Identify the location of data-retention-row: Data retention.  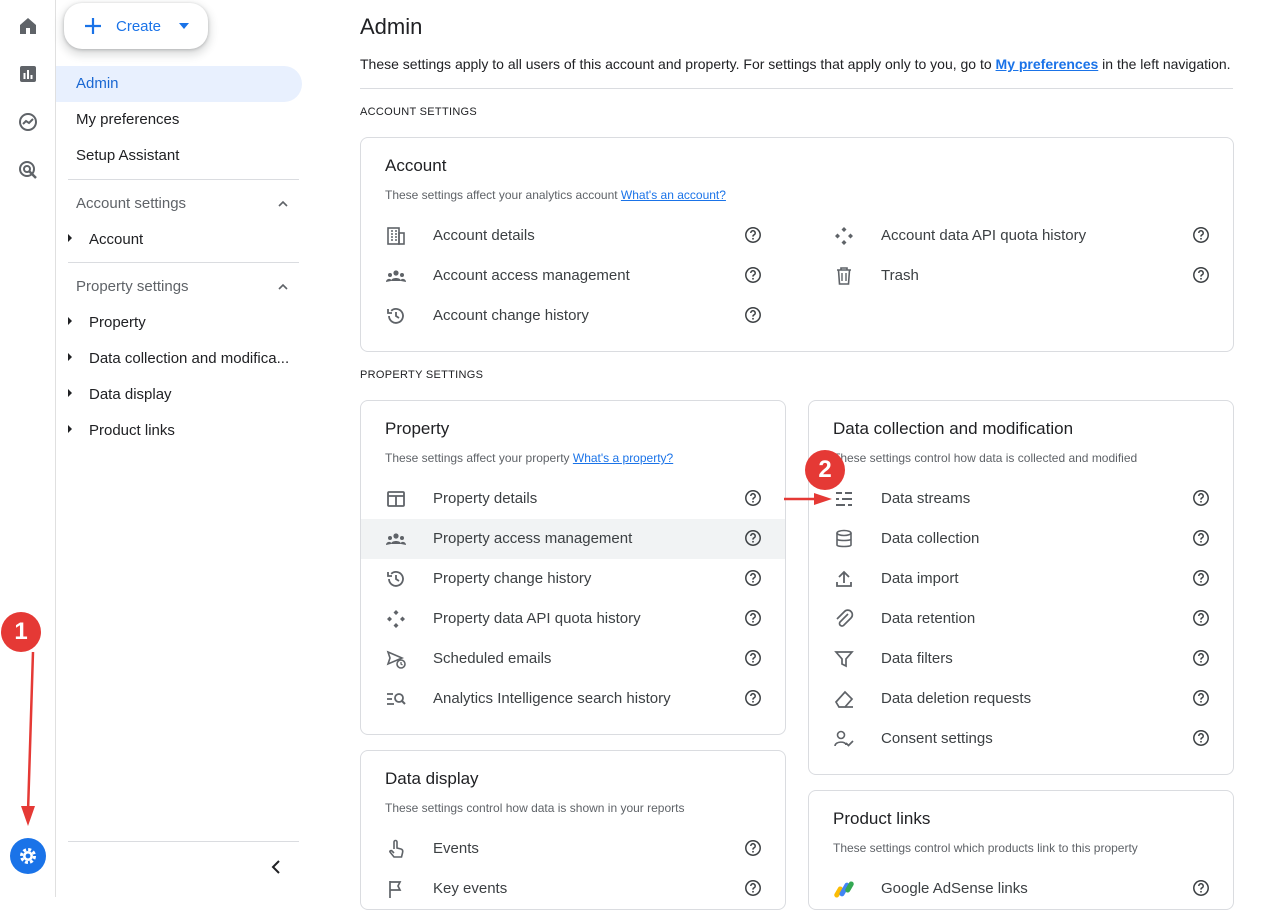
(1021, 619).